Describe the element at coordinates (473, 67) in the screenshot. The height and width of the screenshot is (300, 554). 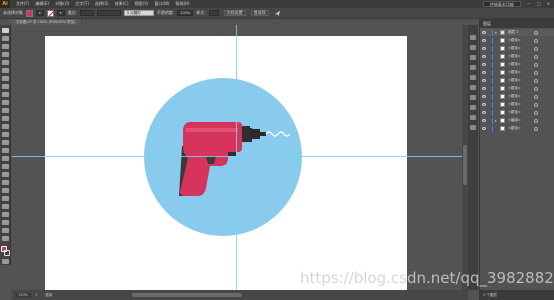
I see `symbols-panel-icon` at that location.